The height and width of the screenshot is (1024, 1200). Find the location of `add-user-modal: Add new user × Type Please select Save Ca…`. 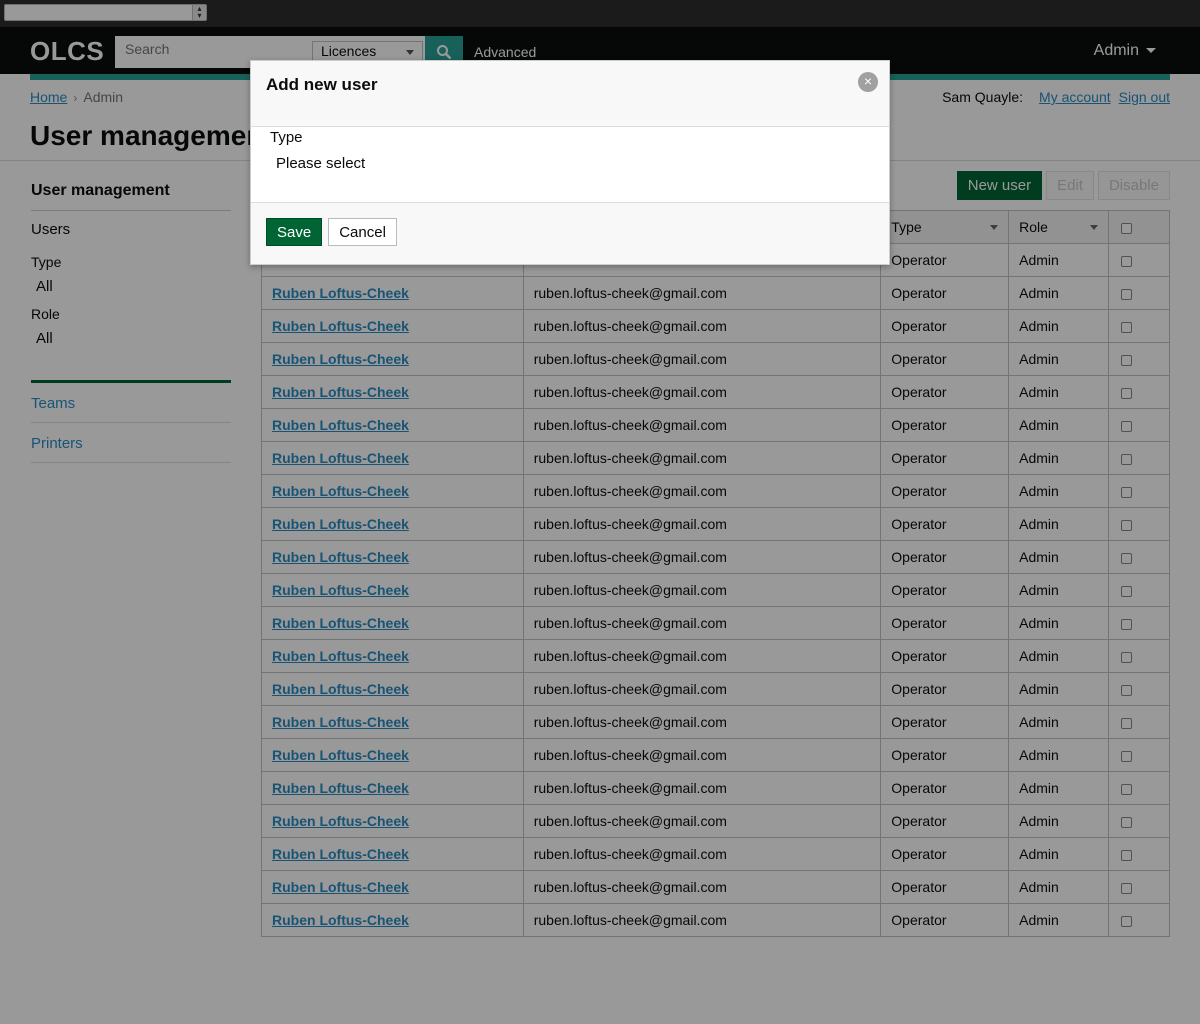

add-user-modal: Add new user × Type Please select Save Ca… is located at coordinates (570, 162).